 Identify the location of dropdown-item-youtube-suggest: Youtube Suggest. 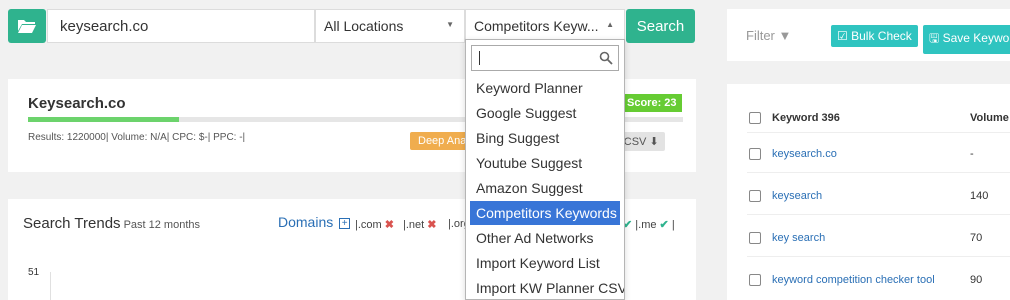
(545, 163).